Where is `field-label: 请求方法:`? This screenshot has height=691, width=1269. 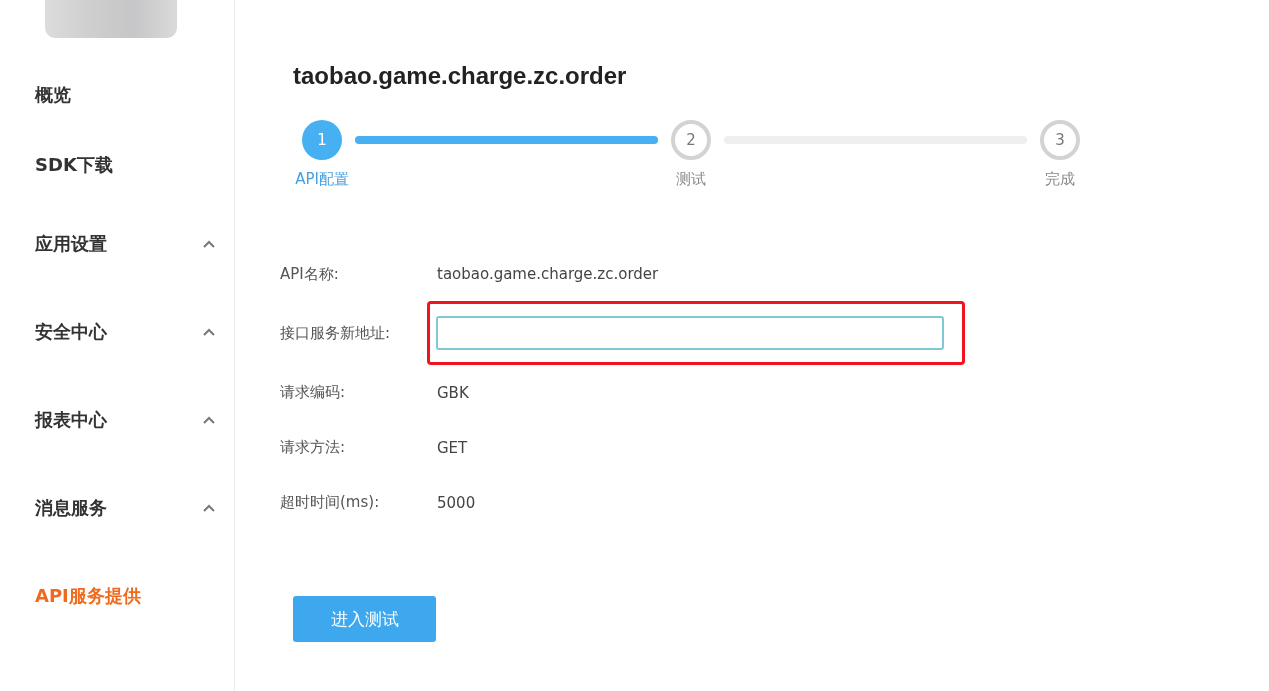
field-label: 请求方法: is located at coordinates (313, 447).